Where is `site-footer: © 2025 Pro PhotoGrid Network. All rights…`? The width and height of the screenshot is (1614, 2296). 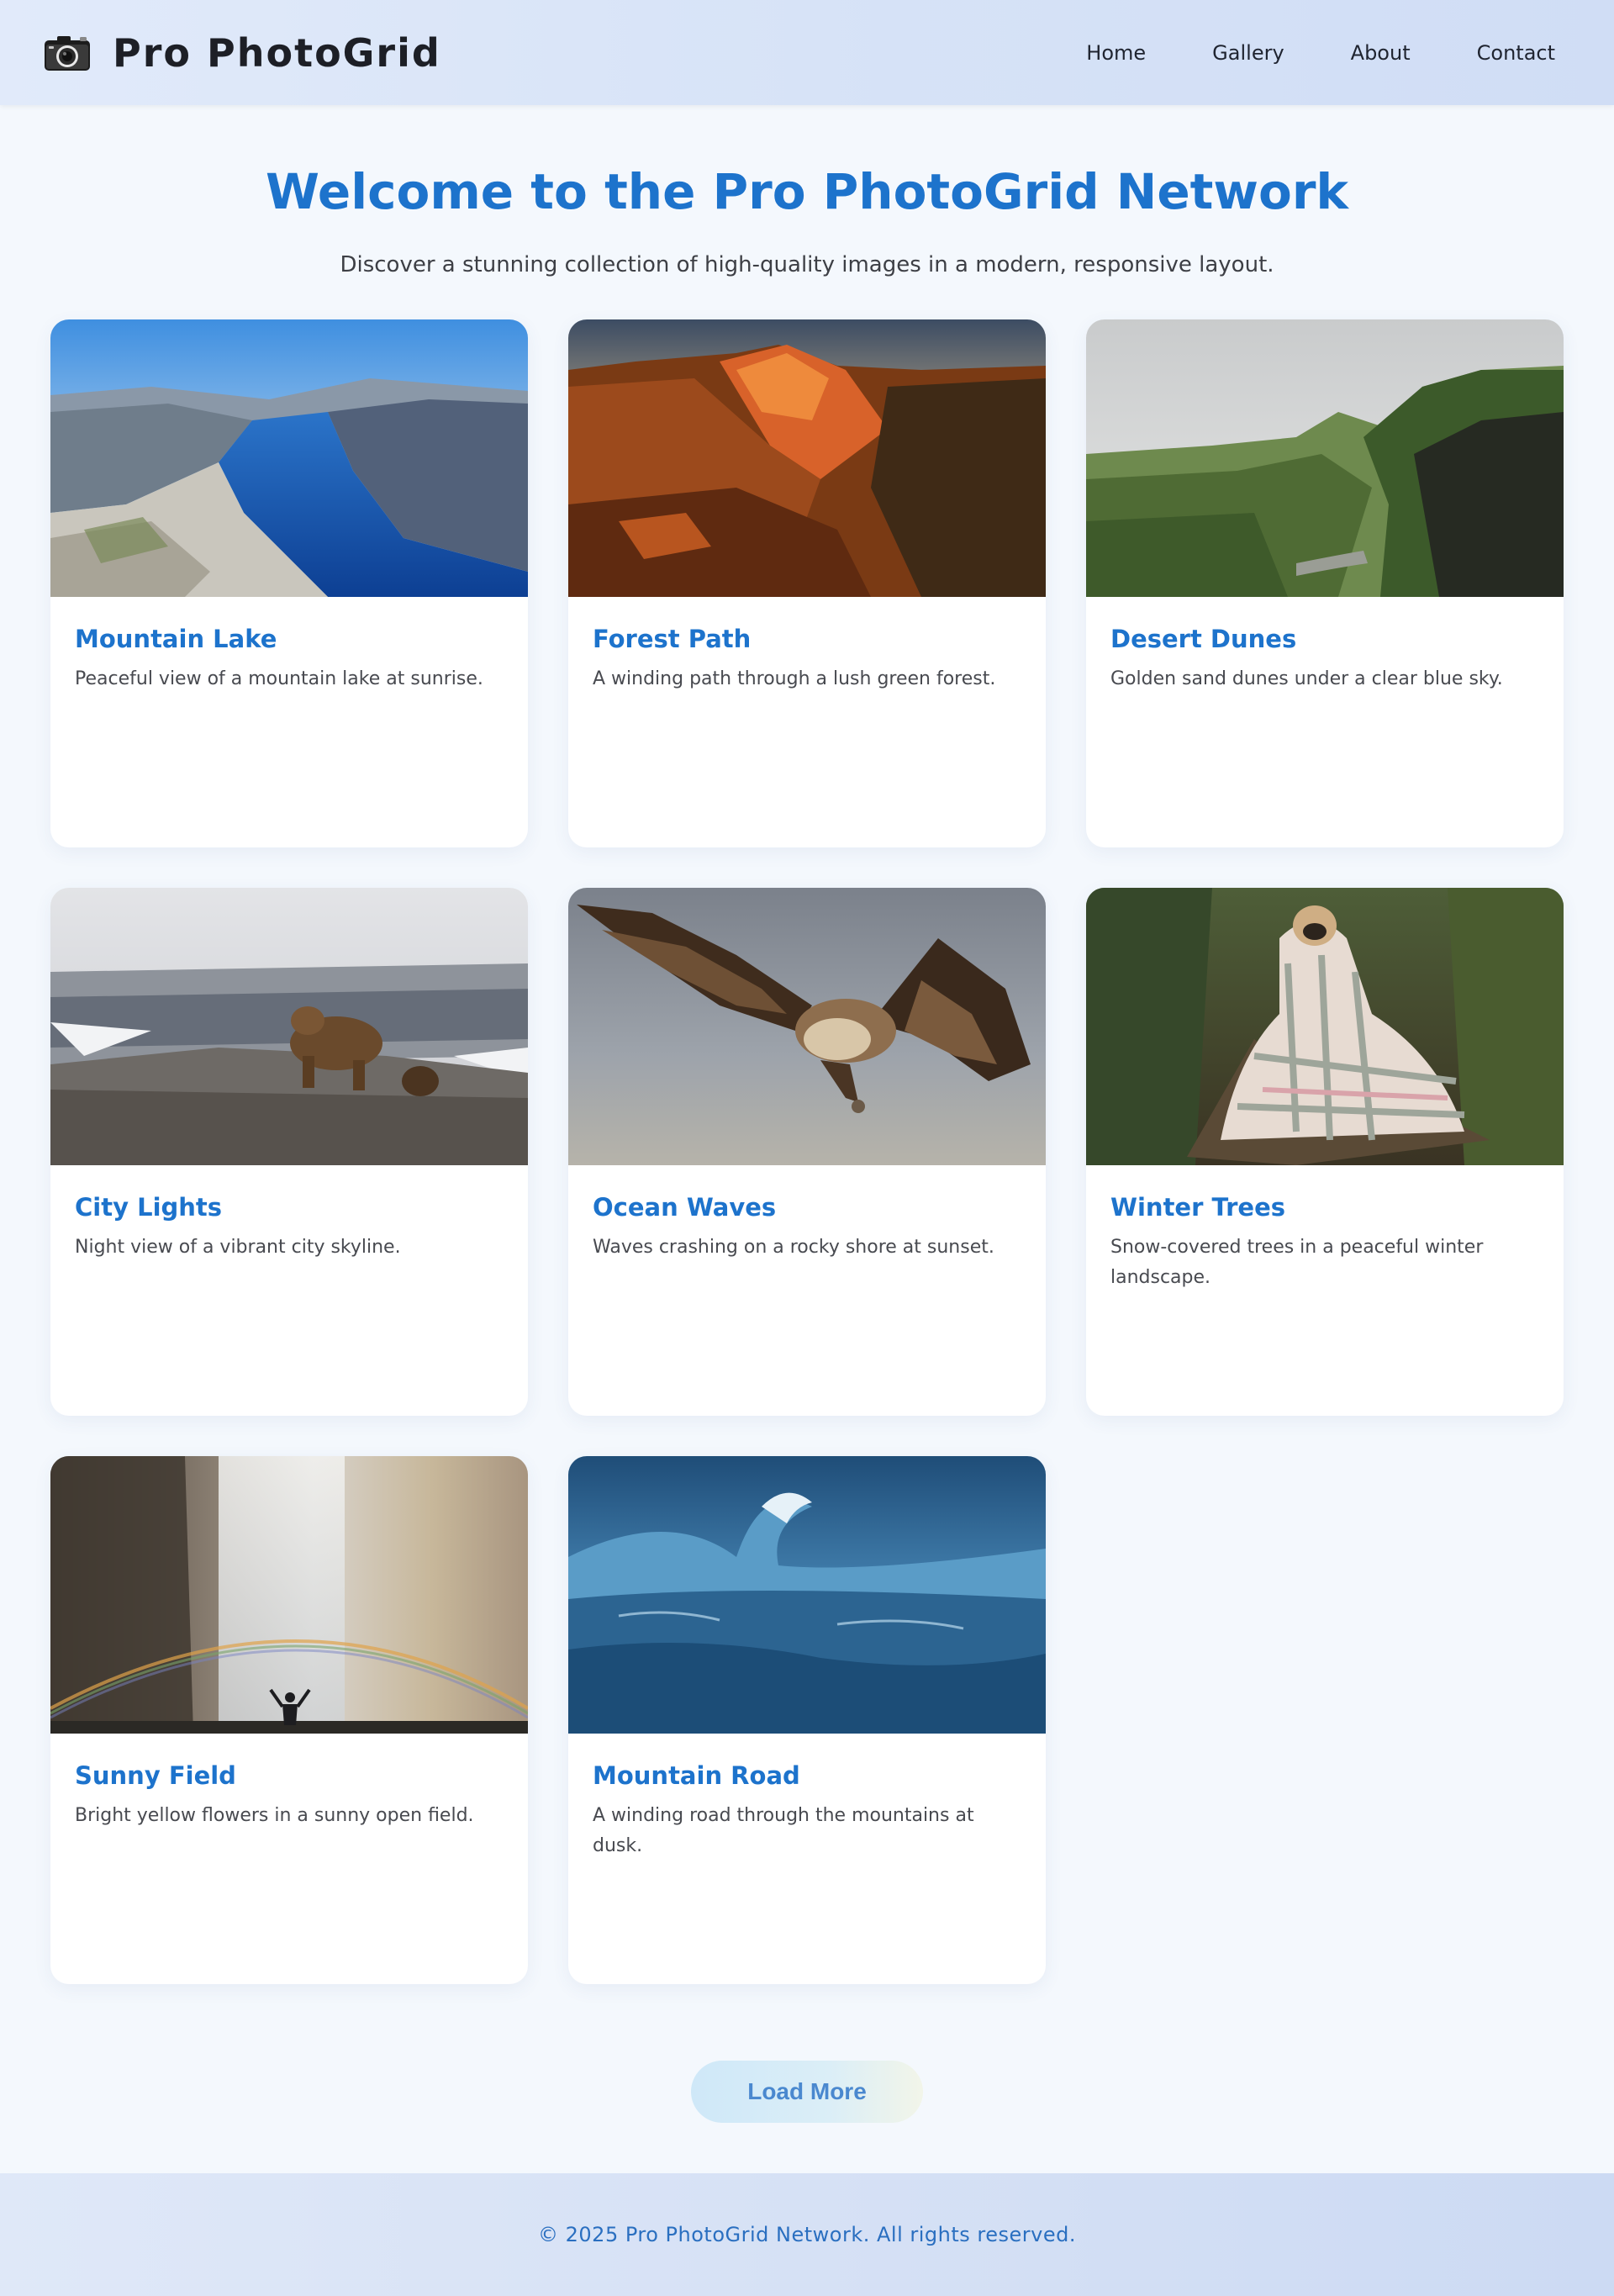 site-footer: © 2025 Pro PhotoGrid Network. All rights… is located at coordinates (807, 2234).